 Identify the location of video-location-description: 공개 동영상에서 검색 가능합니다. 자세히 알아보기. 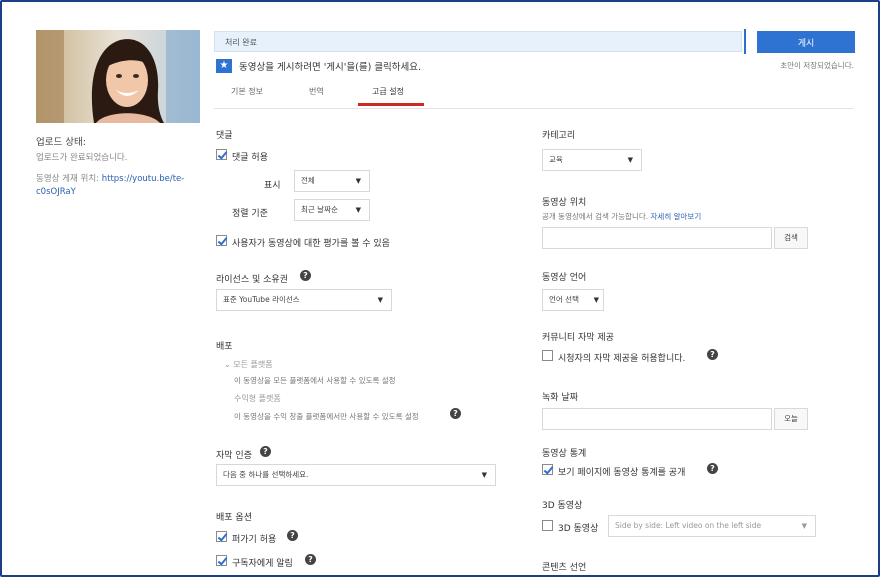
(621, 216).